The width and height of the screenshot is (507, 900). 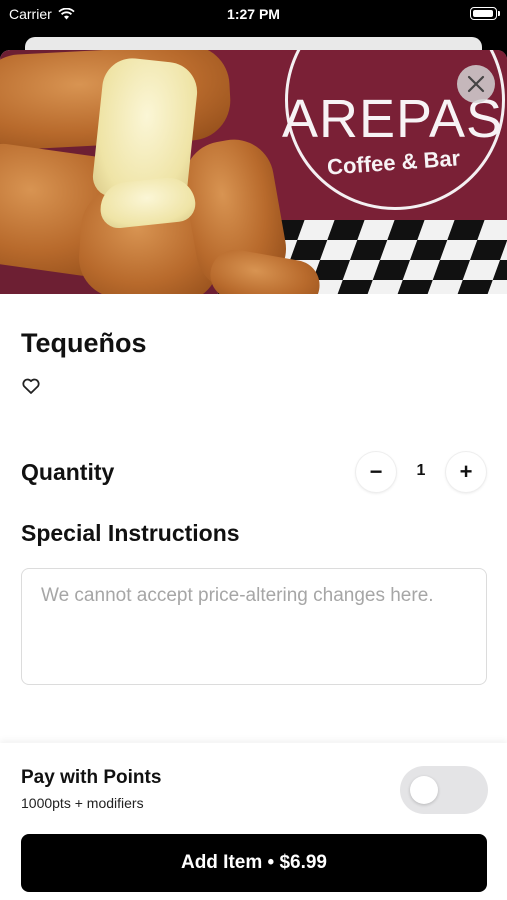 What do you see at coordinates (82, 803) in the screenshot?
I see `points-cost-text: 1000pts + modifiers` at bounding box center [82, 803].